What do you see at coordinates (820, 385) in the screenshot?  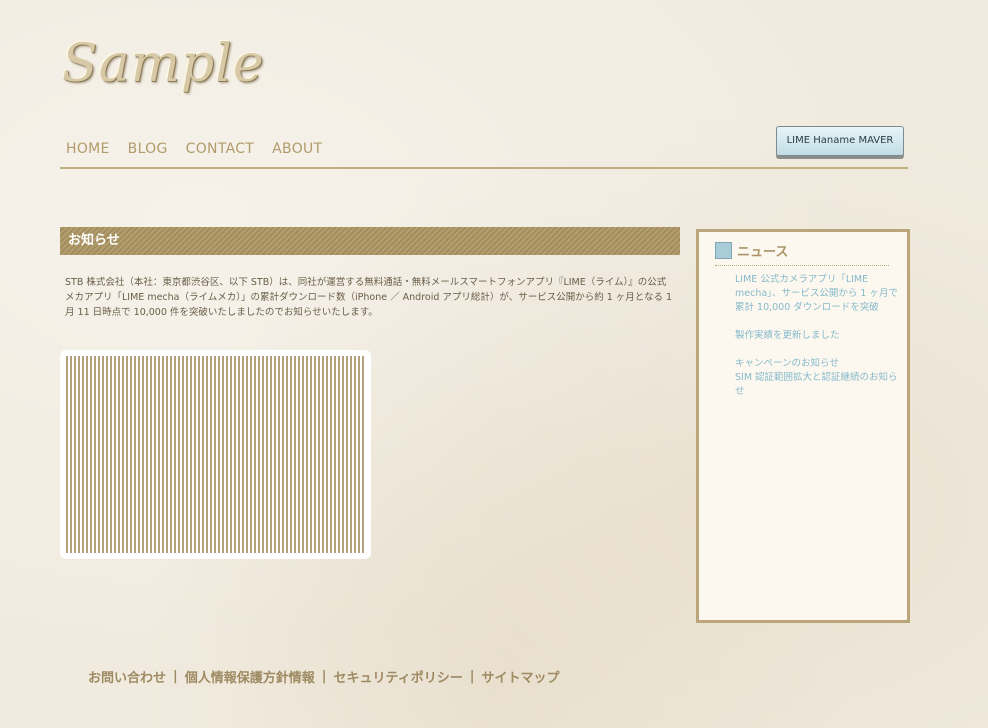 I see `news-item-sim-auth: SIM 認証範囲拡大と認証継続のお知らせ` at bounding box center [820, 385].